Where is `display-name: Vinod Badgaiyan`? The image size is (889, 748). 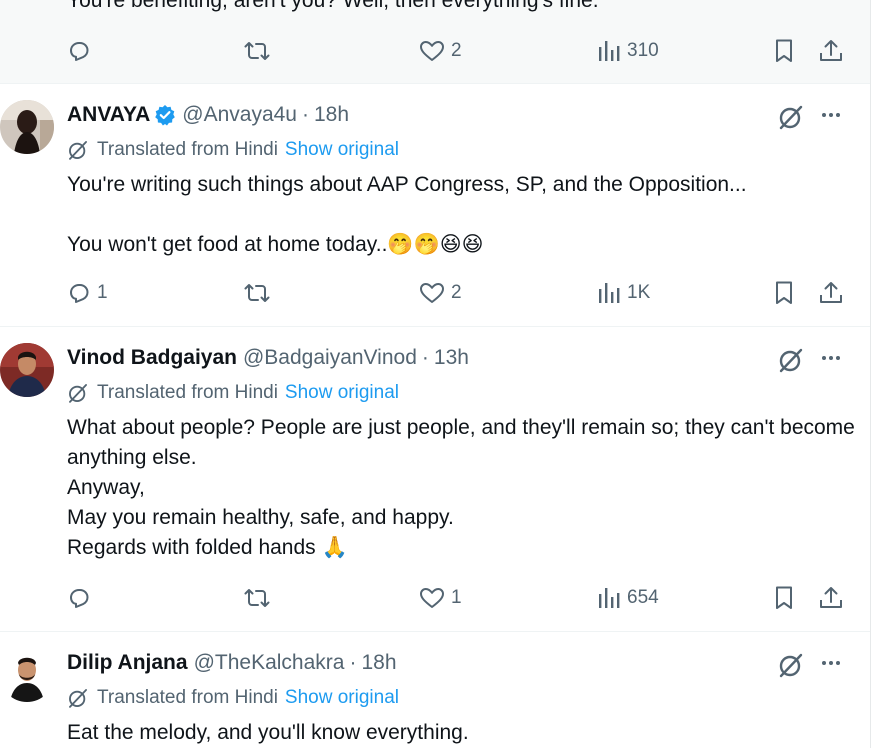
display-name: Vinod Badgaiyan is located at coordinates (152, 358).